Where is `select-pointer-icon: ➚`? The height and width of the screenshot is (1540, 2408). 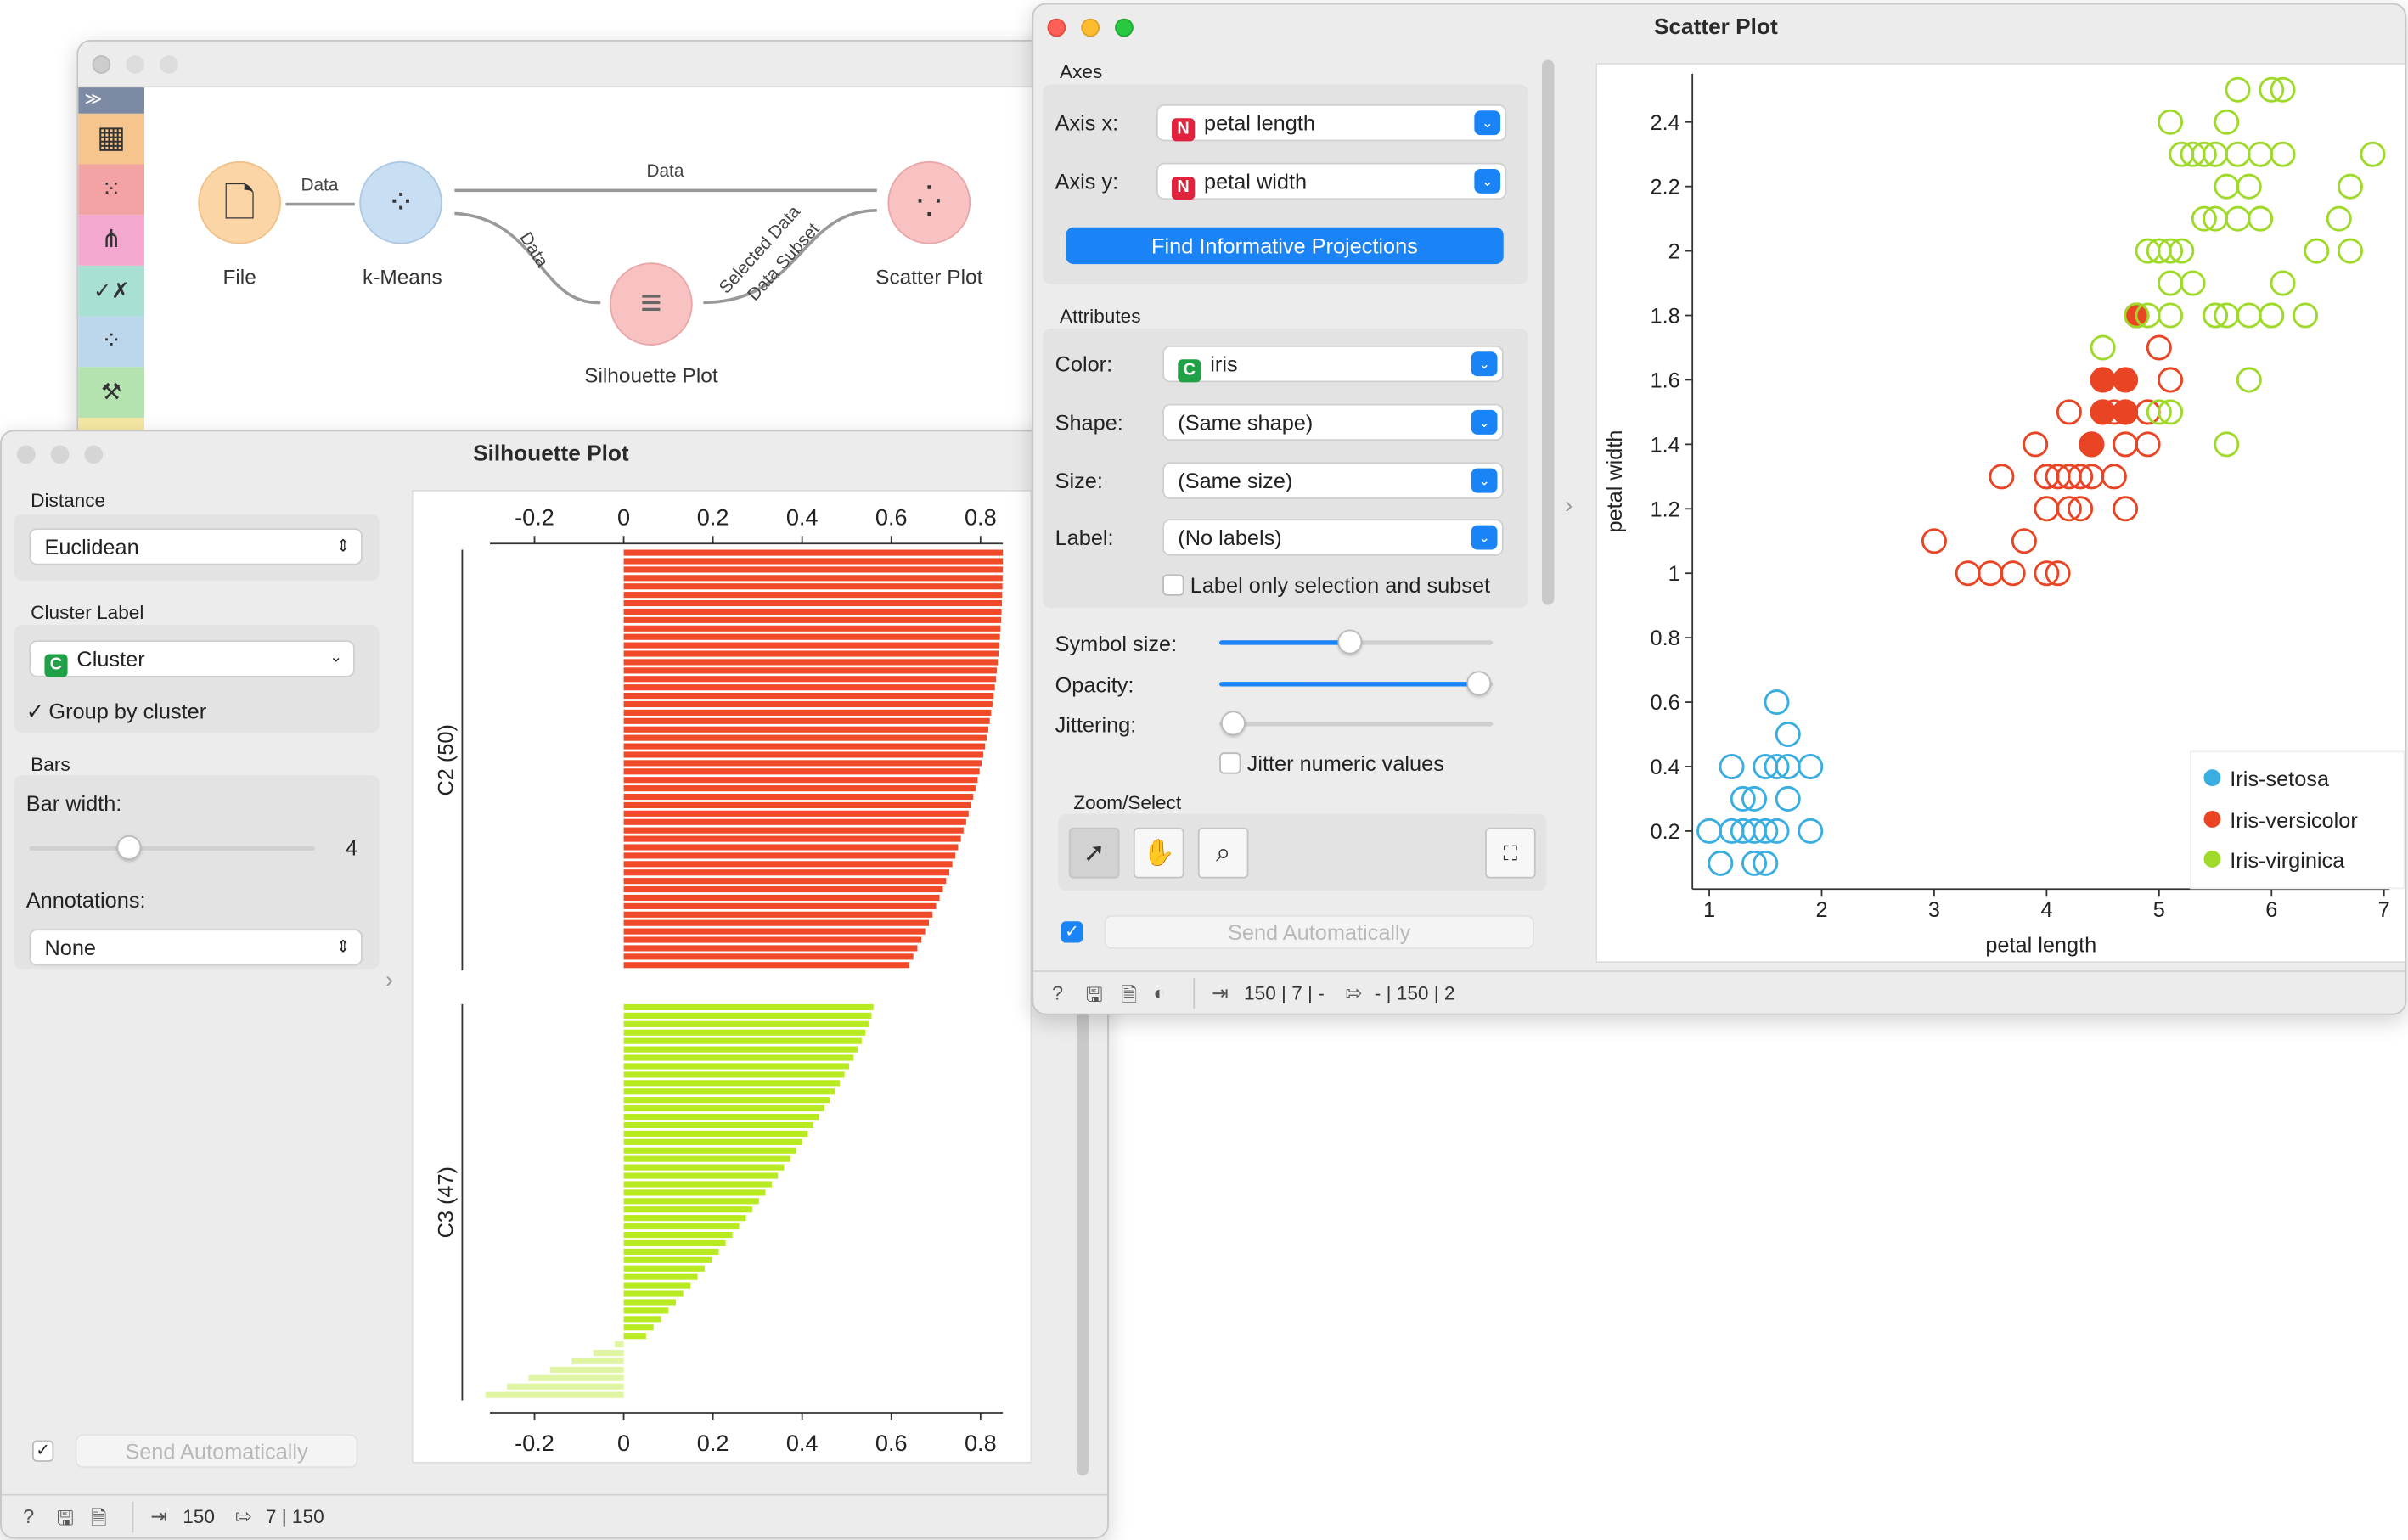 select-pointer-icon: ➚ is located at coordinates (1094, 853).